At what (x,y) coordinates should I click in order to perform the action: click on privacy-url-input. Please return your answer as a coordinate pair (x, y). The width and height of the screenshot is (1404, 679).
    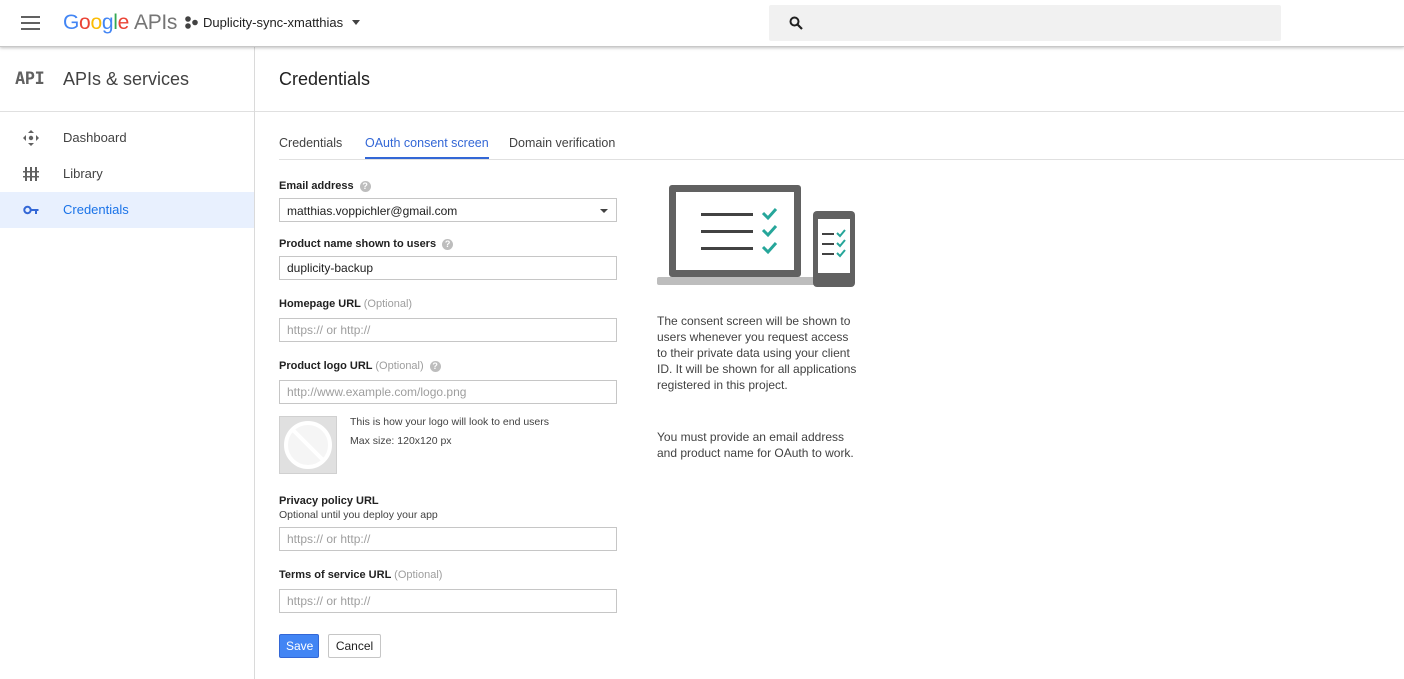
    Looking at the image, I should click on (448, 539).